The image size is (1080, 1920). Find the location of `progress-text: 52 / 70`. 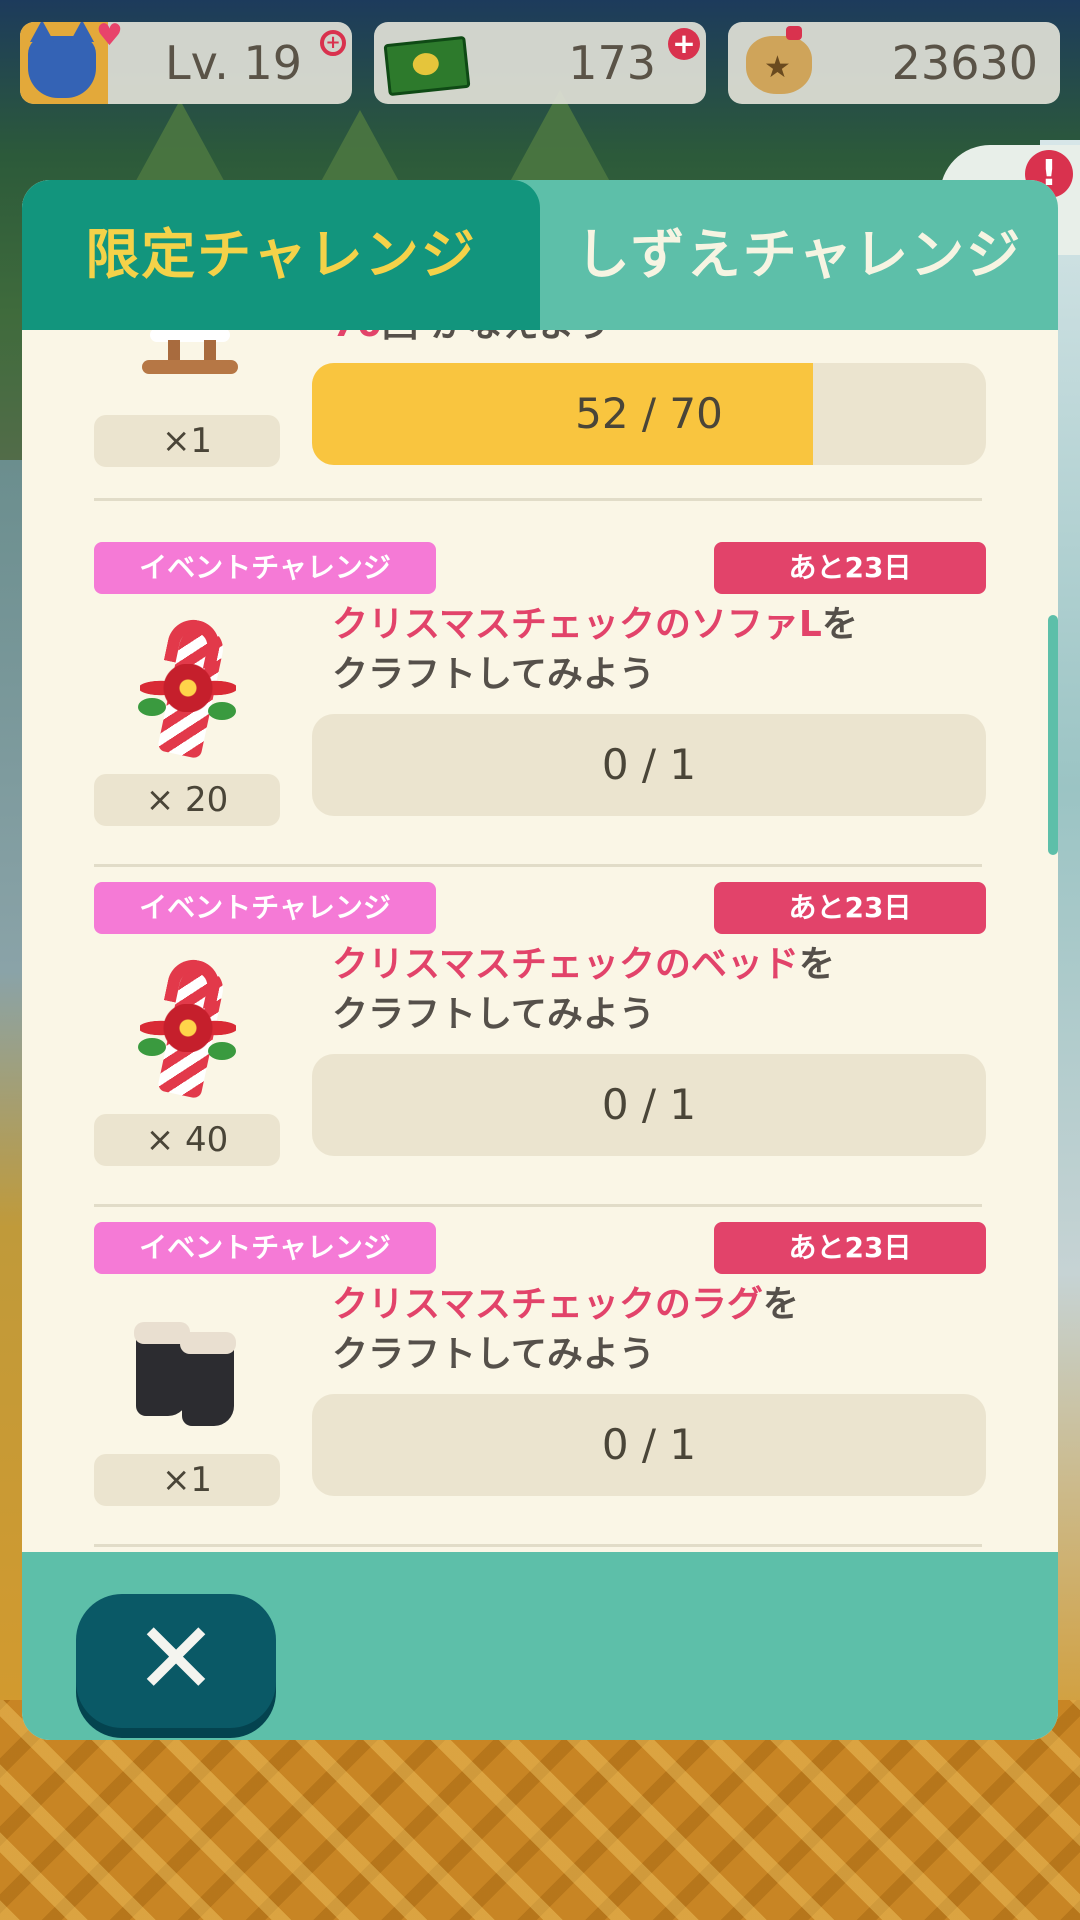

progress-text: 52 / 70 is located at coordinates (649, 413).